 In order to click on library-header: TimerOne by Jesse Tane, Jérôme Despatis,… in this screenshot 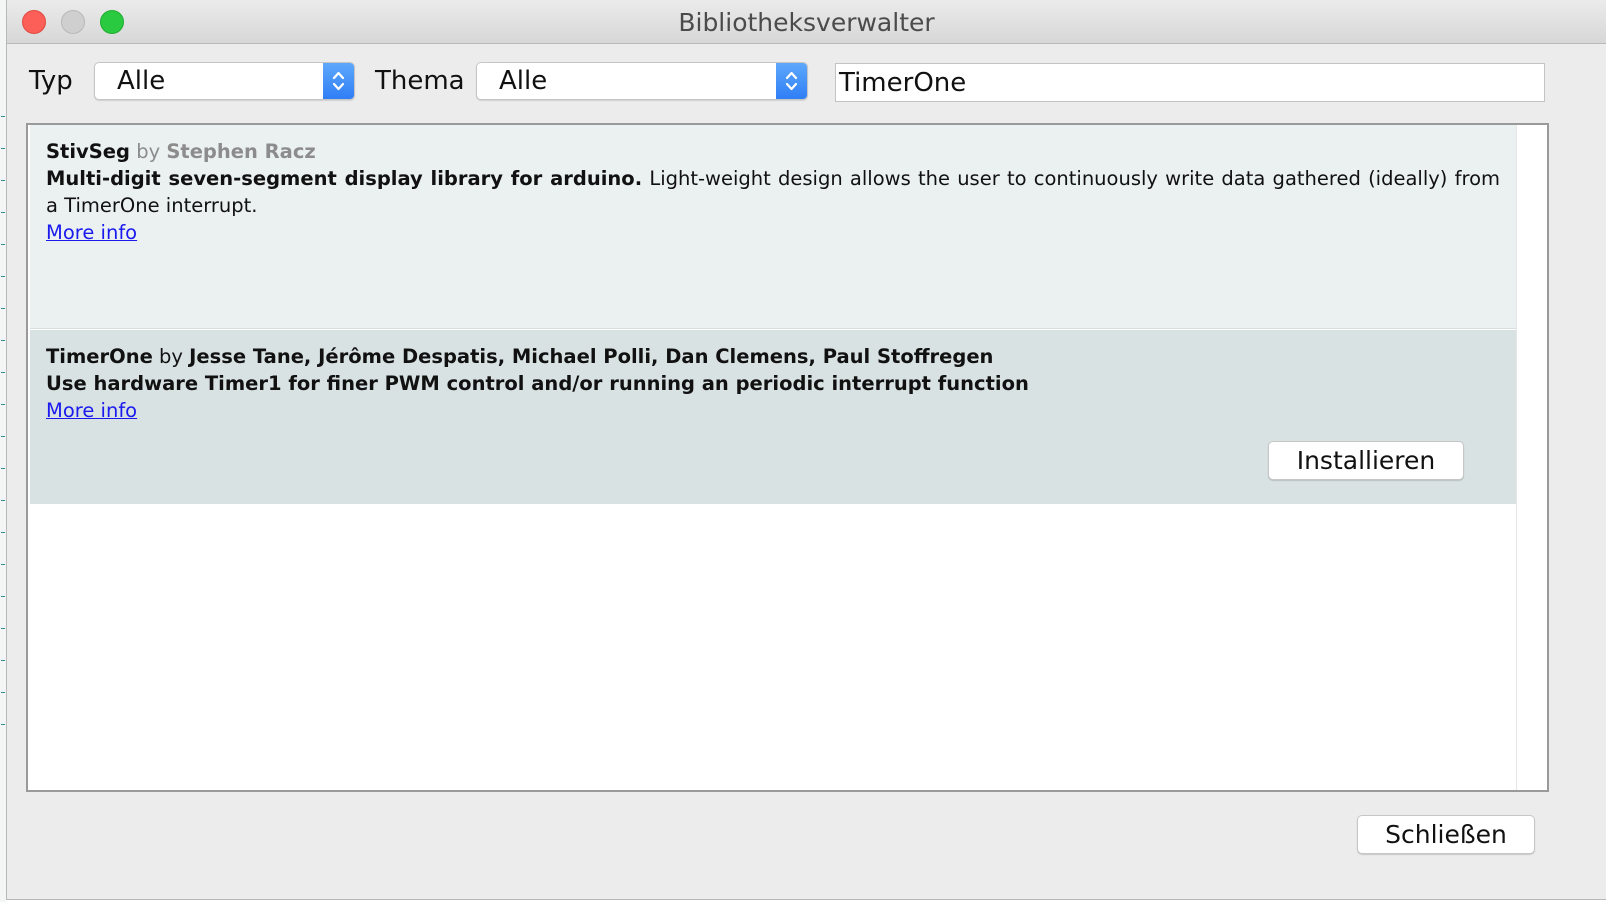, I will do `click(773, 356)`.